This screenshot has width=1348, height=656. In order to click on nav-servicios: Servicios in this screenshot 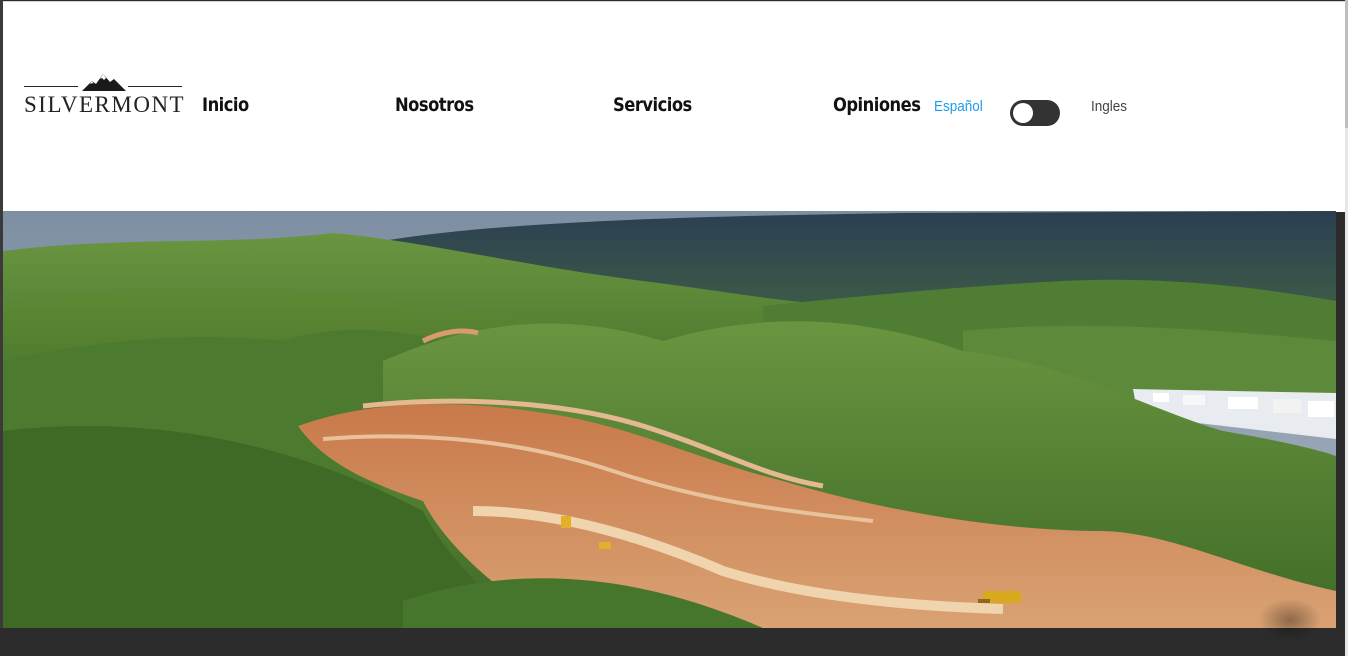, I will do `click(652, 105)`.